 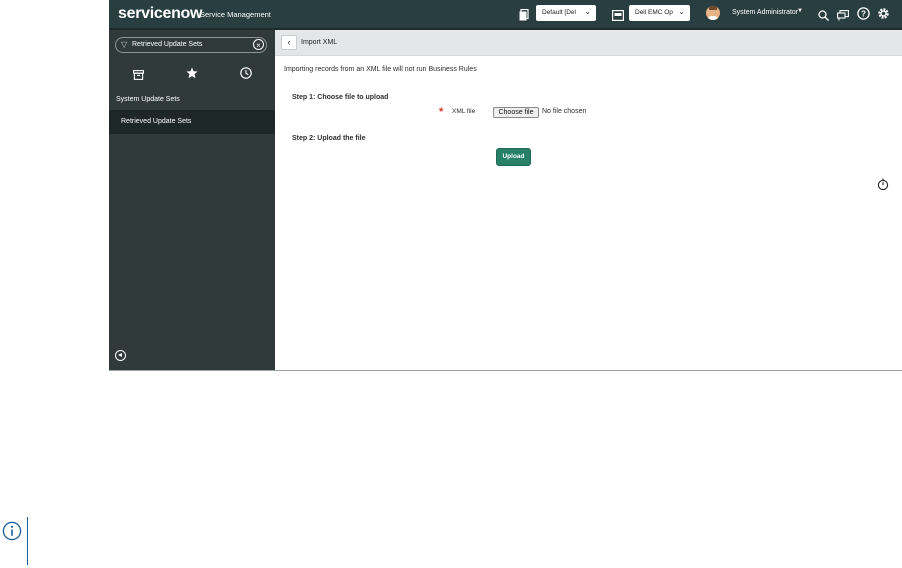 I want to click on required-marker-icon: *, so click(x=441, y=112).